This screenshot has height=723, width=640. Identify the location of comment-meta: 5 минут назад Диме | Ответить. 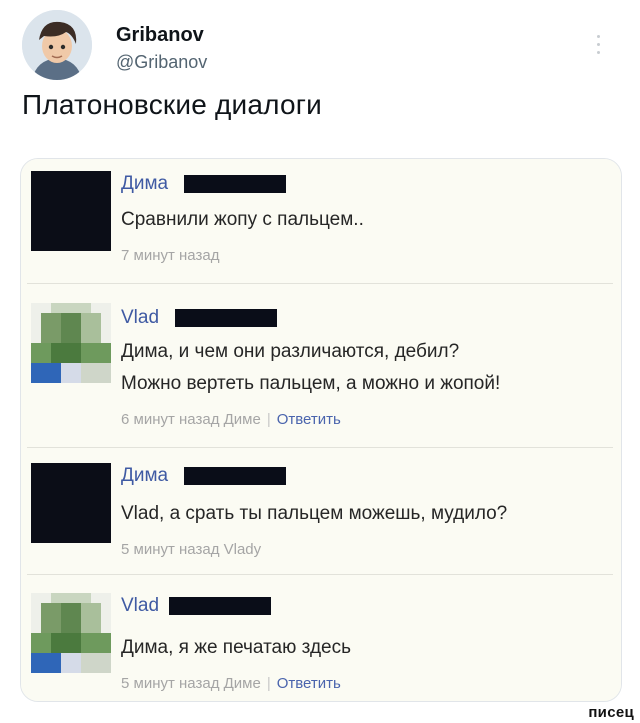
(231, 683).